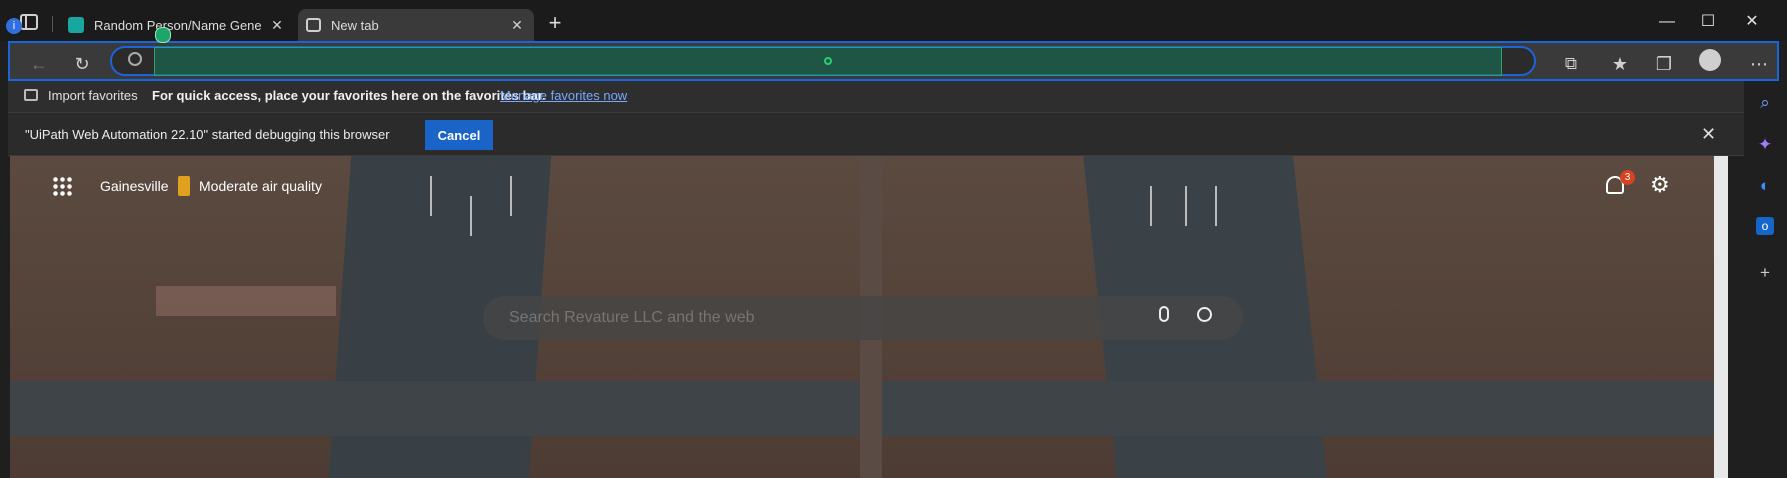 This screenshot has width=1787, height=478. Describe the element at coordinates (459, 135) in the screenshot. I see `cancel-button: Cancel` at that location.